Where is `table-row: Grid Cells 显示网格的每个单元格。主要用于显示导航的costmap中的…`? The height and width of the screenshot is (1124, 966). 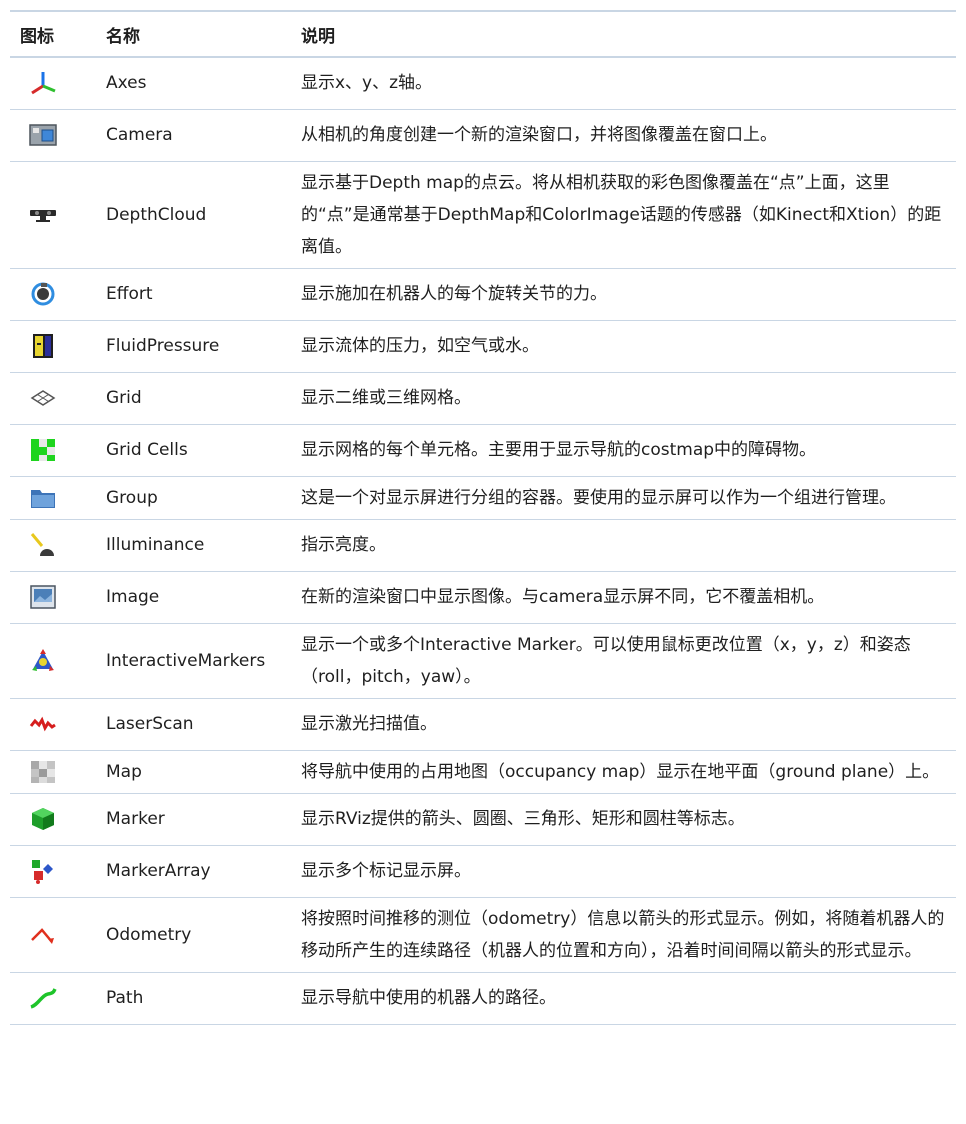
table-row: Grid Cells 显示网格的每个单元格。主要用于显示导航的costmap中的… is located at coordinates (483, 450).